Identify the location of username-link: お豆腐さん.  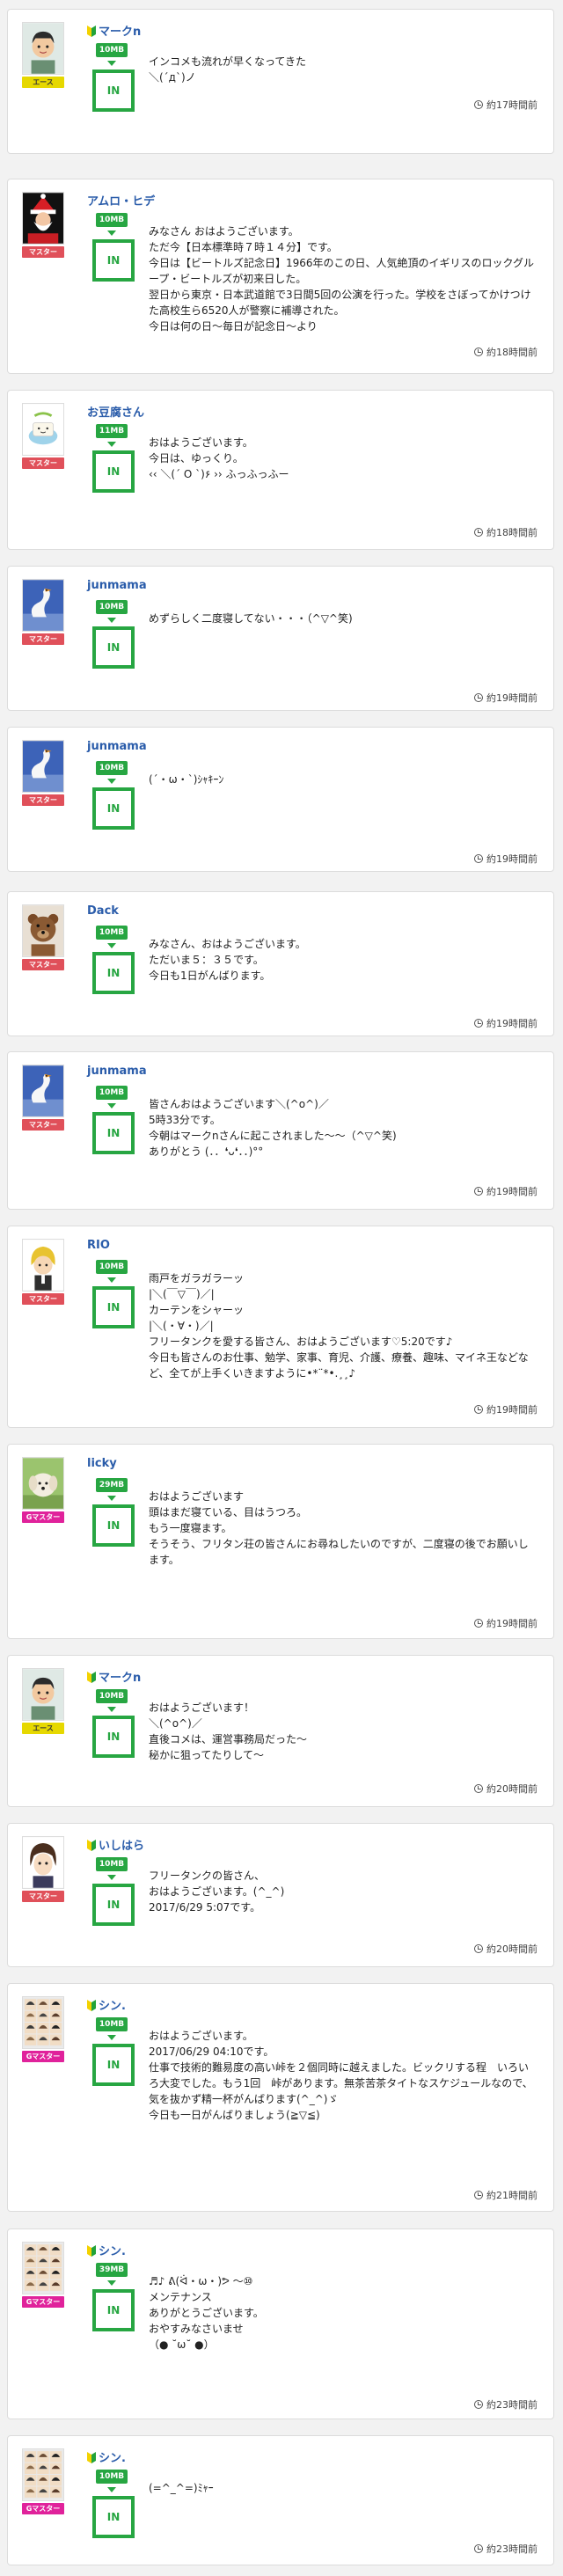
(115, 411).